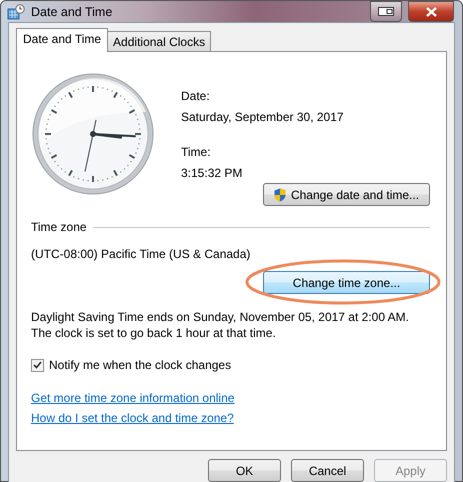  I want to click on calendar-clock-icon, so click(16, 12).